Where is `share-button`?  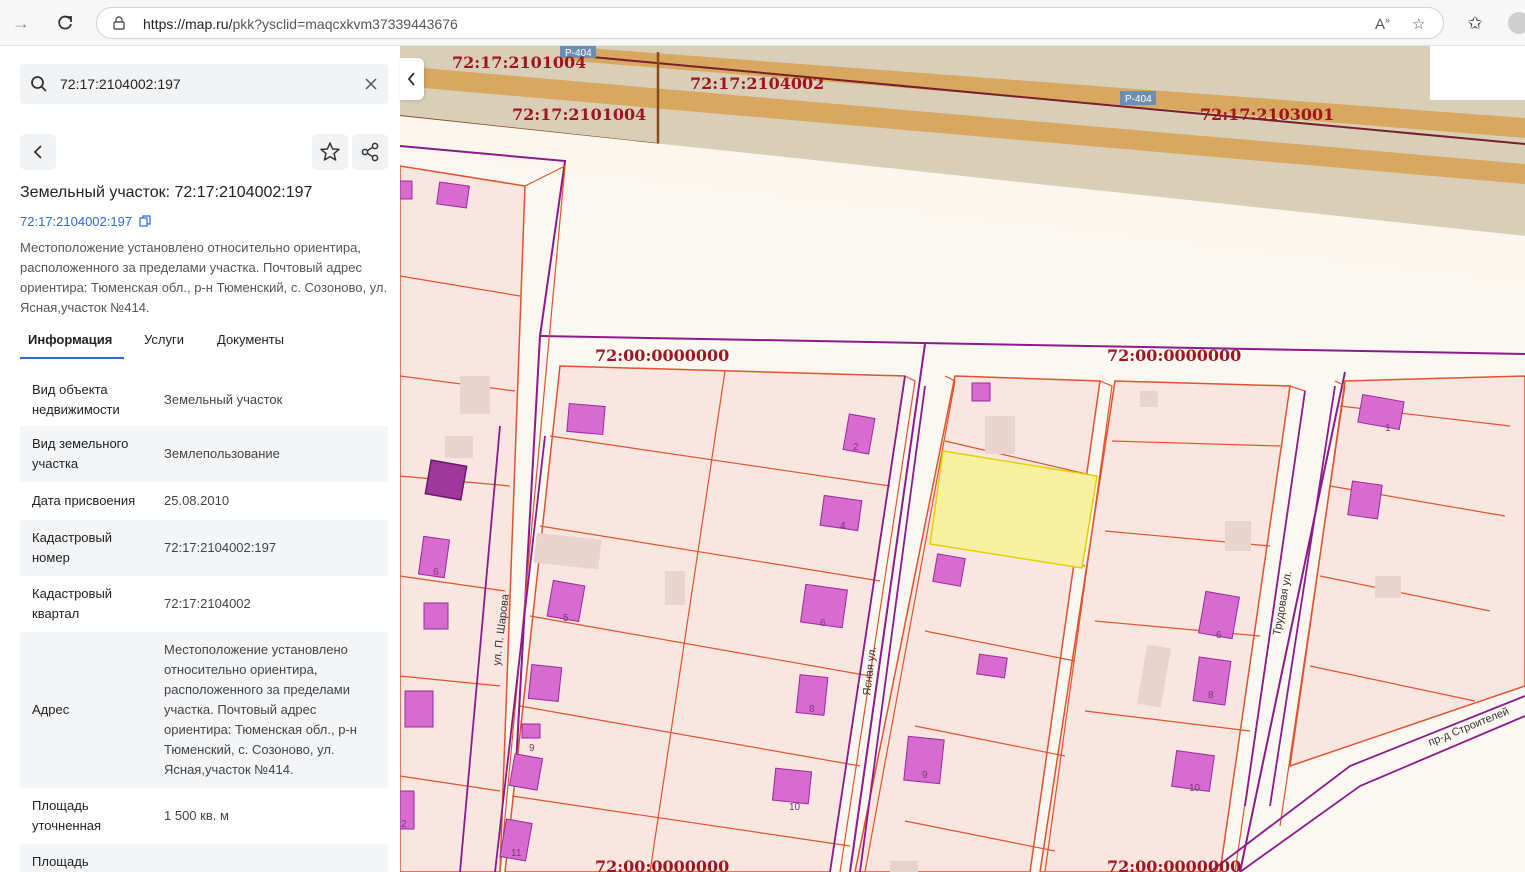
share-button is located at coordinates (370, 152).